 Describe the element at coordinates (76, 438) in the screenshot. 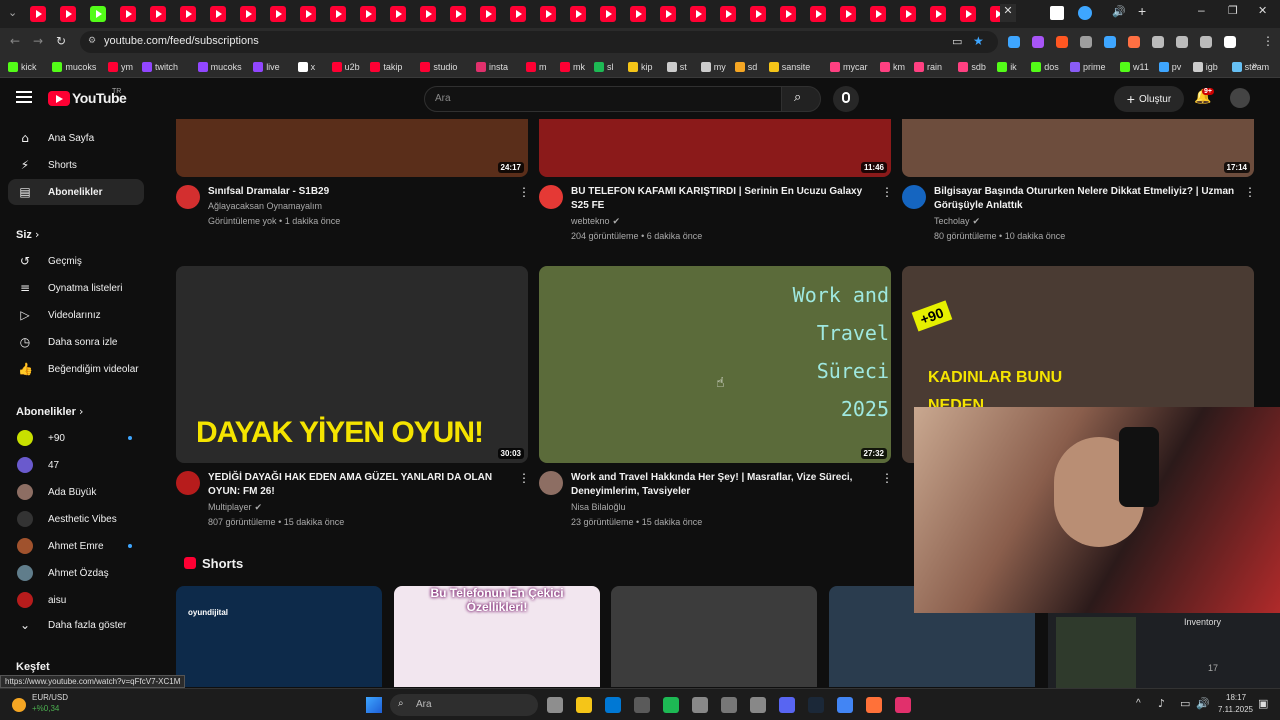

I see `sidebar-subscription: +90` at that location.